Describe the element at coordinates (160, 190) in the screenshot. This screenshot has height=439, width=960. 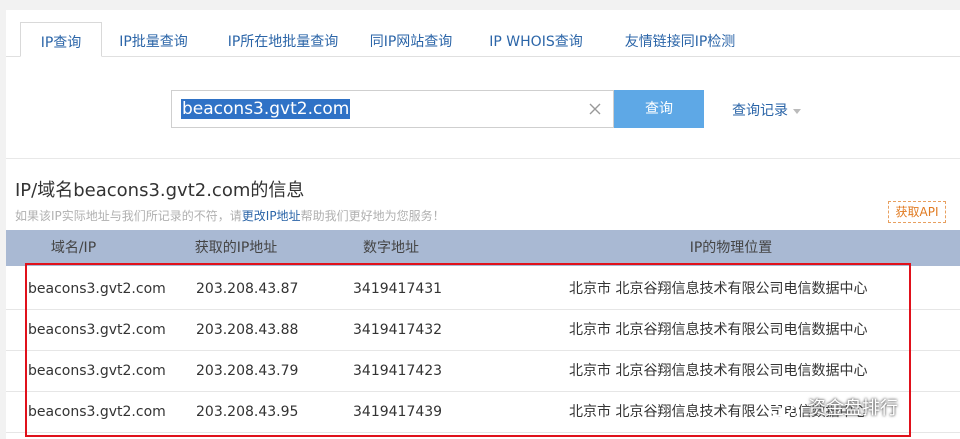
I see `info-title: IP/域名beacons3.gvt2.com的信息` at that location.